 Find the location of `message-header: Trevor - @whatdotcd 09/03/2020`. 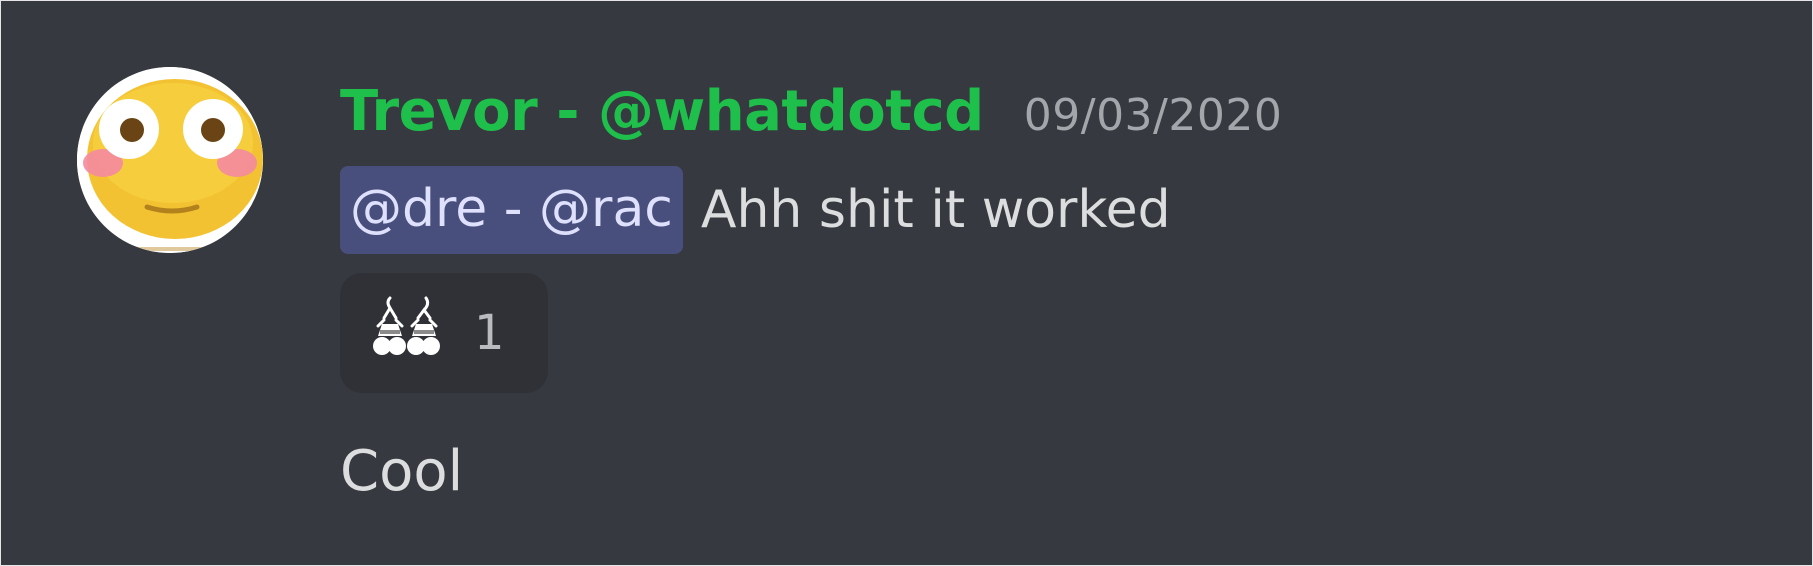

message-header: Trevor - @whatdotcd 09/03/2020 is located at coordinates (811, 114).